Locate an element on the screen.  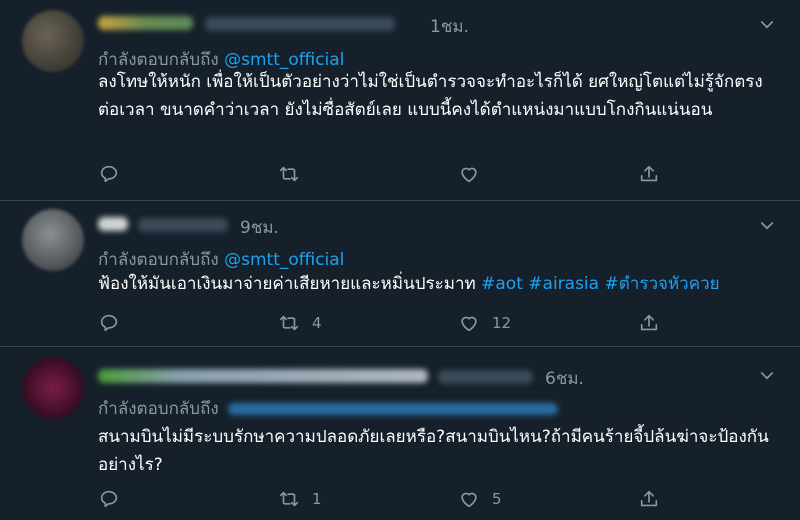
like-count: 5 is located at coordinates (497, 499).